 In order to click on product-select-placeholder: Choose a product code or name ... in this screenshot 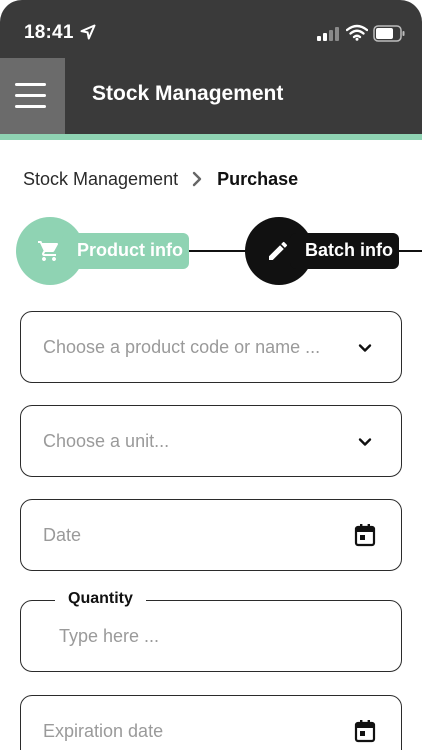, I will do `click(182, 347)`.